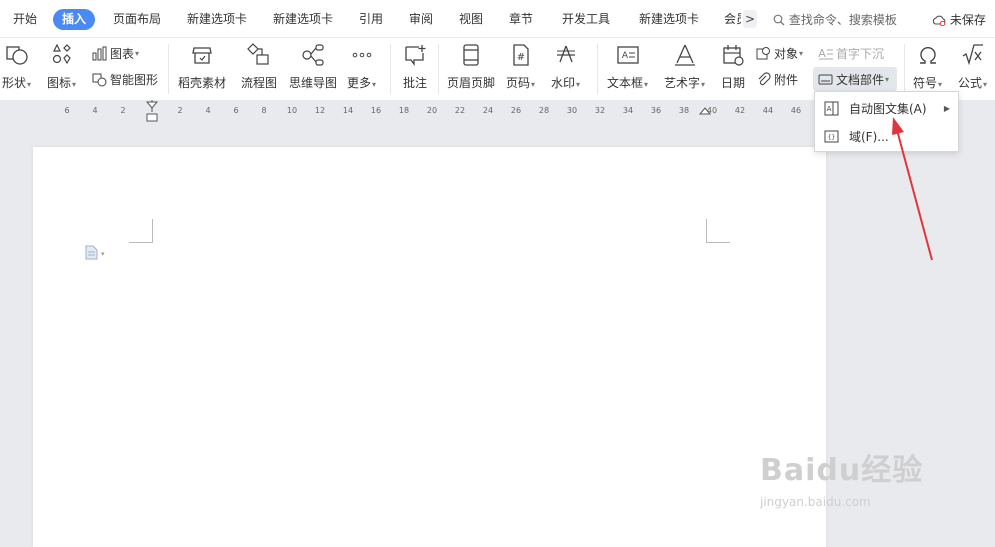 The height and width of the screenshot is (547, 995). Describe the element at coordinates (421, 19) in the screenshot. I see `tab-review: 审阅` at that location.